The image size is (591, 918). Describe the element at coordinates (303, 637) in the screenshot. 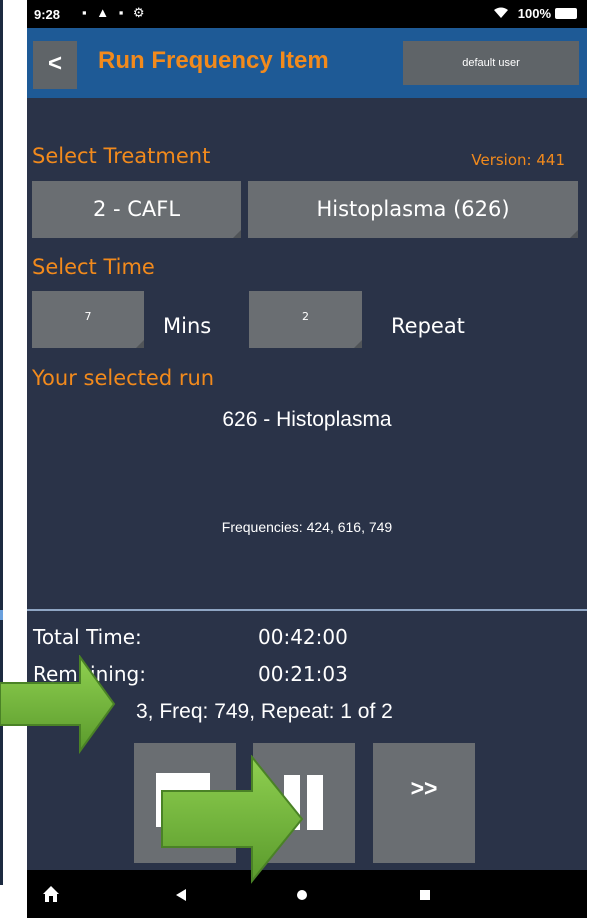

I see `total-time-value: 00:42:00` at that location.